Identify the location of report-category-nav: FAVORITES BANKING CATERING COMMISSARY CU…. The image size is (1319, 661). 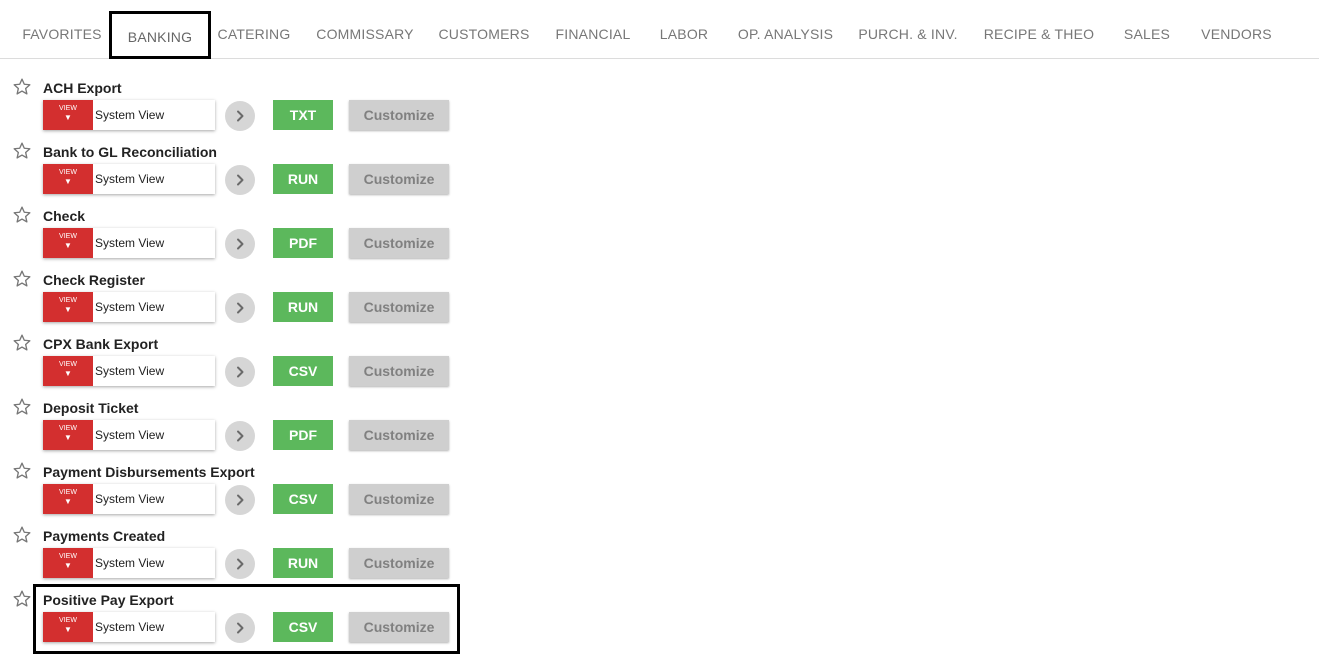
(659, 29).